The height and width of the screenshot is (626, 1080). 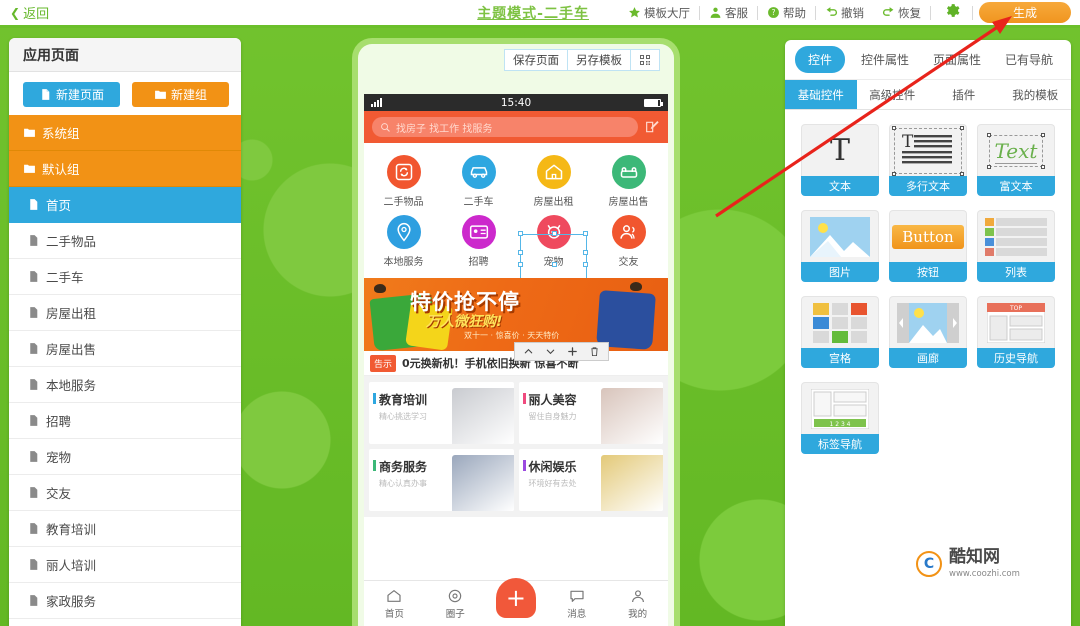 What do you see at coordinates (528, 351) in the screenshot?
I see `chevron-up-icon` at bounding box center [528, 351].